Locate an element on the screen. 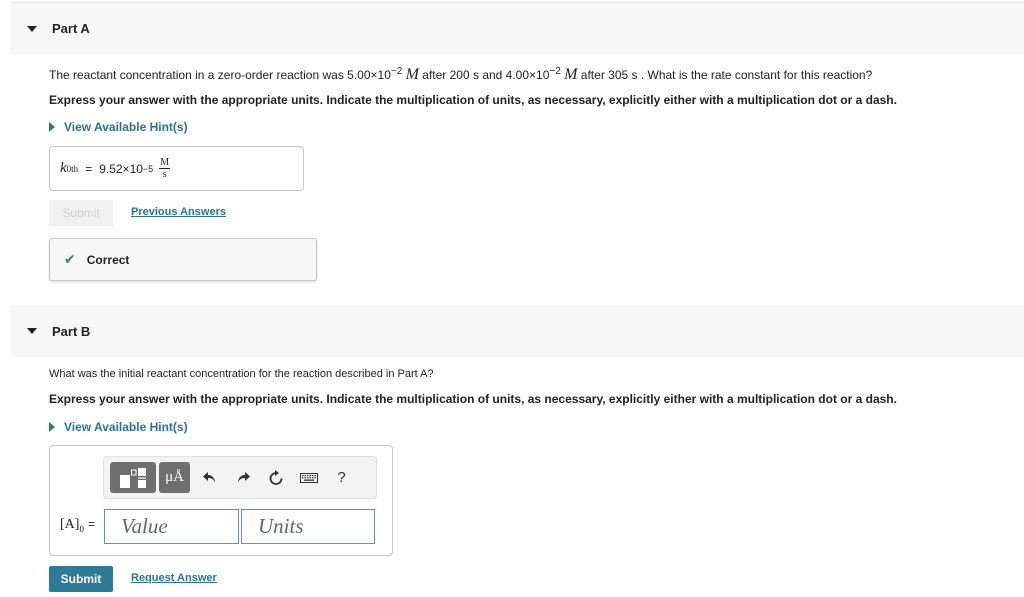  units-input is located at coordinates (308, 526).